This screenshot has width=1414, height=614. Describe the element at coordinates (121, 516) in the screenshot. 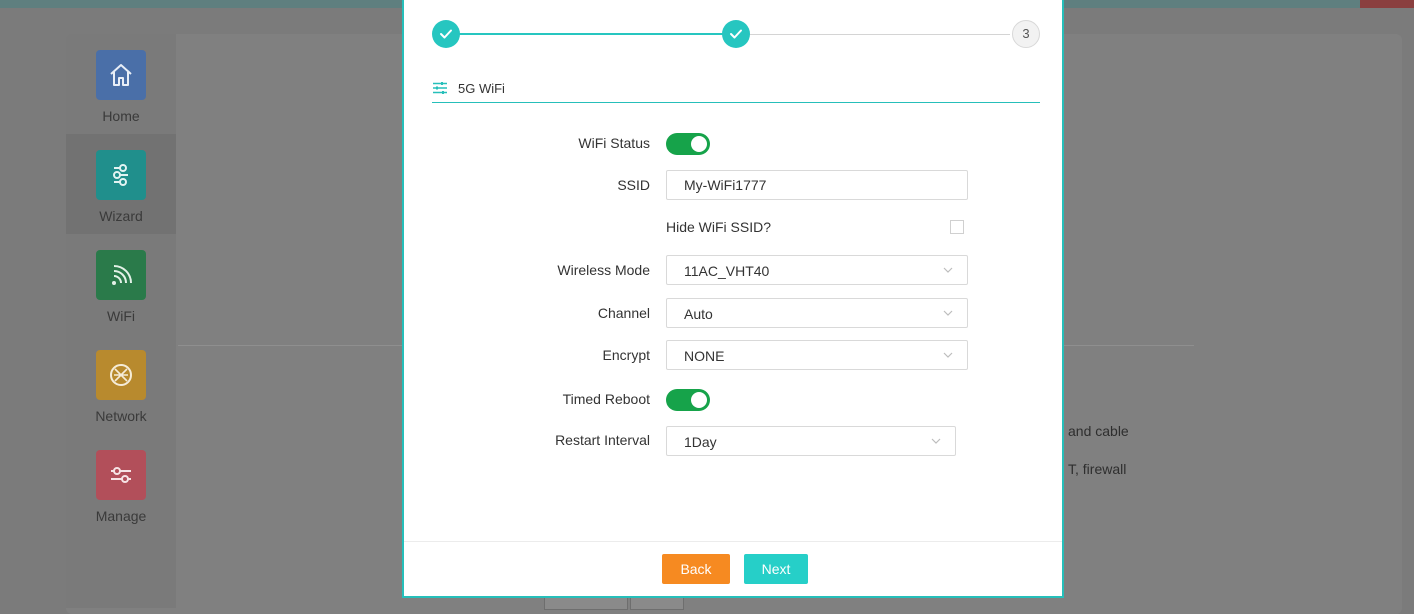

I see `sidebar-item-label: Manage` at that location.